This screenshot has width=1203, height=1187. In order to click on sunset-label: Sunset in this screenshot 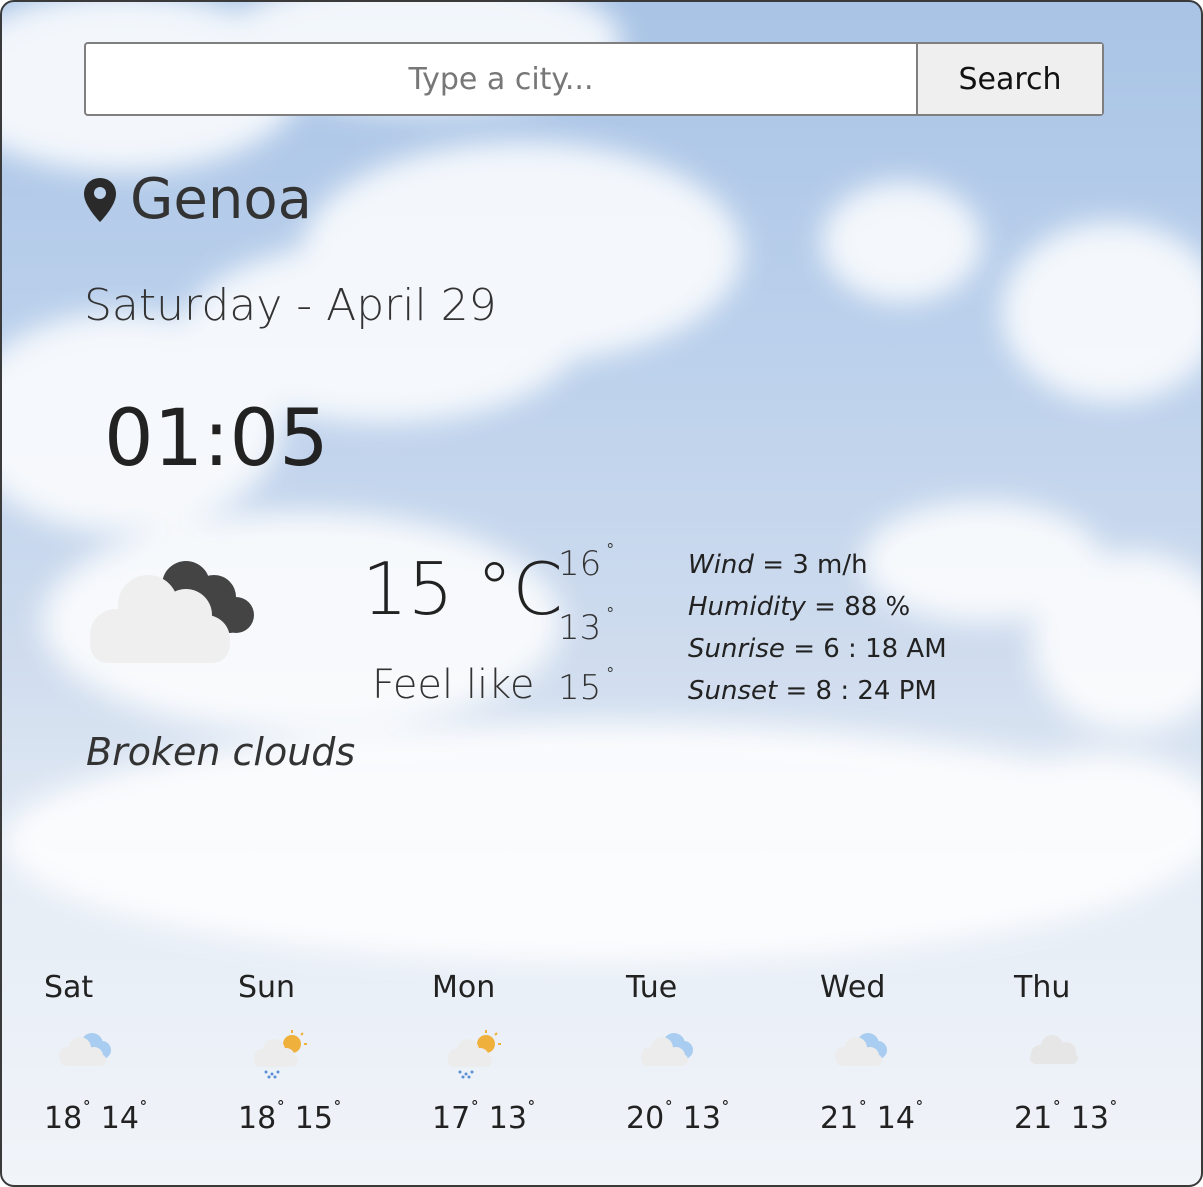, I will do `click(733, 691)`.